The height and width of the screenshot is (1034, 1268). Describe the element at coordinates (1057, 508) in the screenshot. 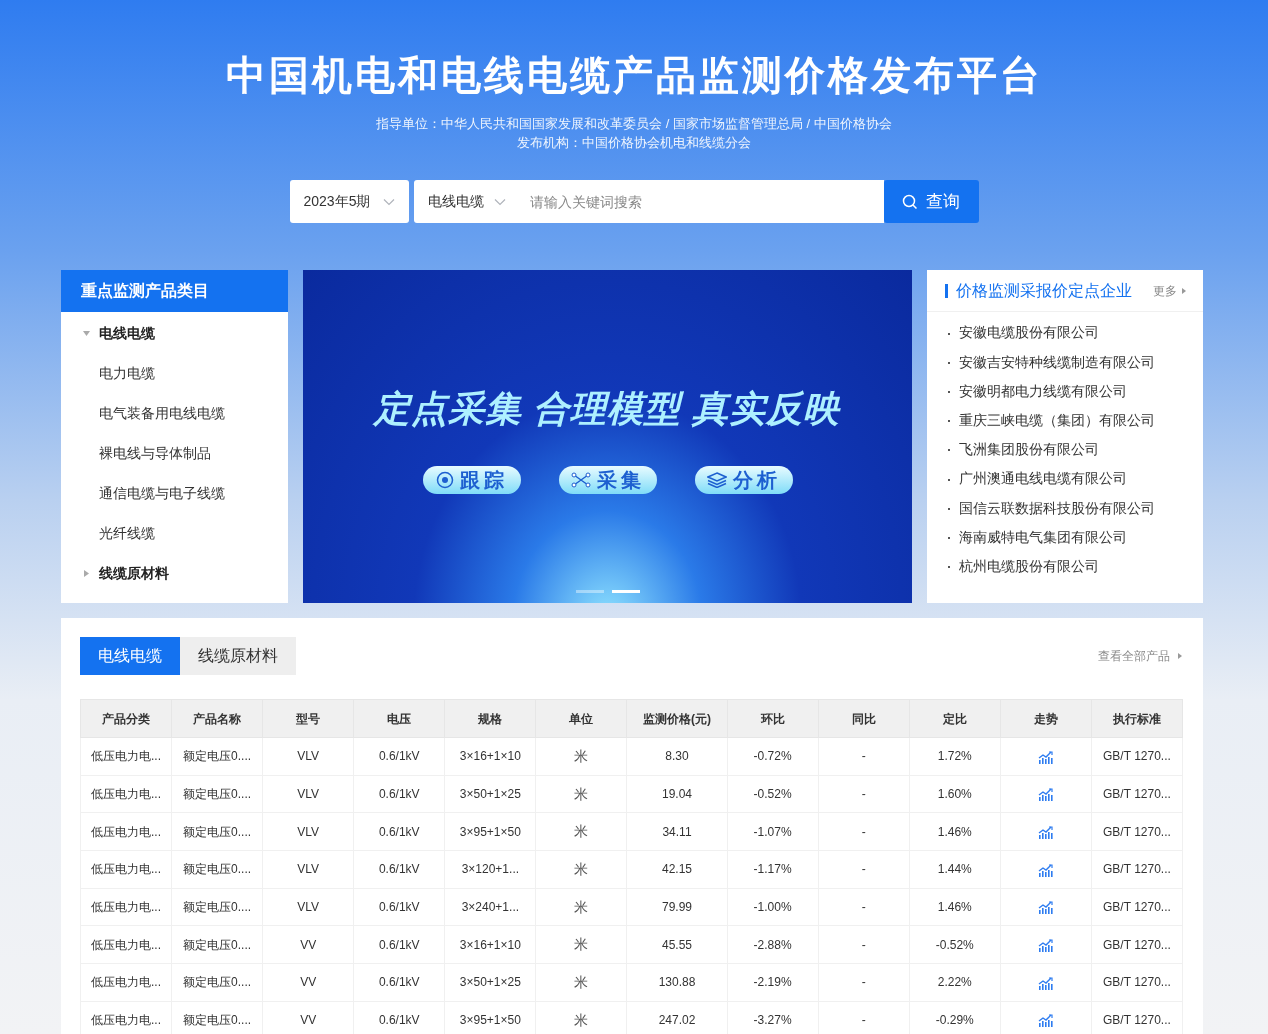

I see `company-link: 国信云联数据科技股份有限公司` at that location.